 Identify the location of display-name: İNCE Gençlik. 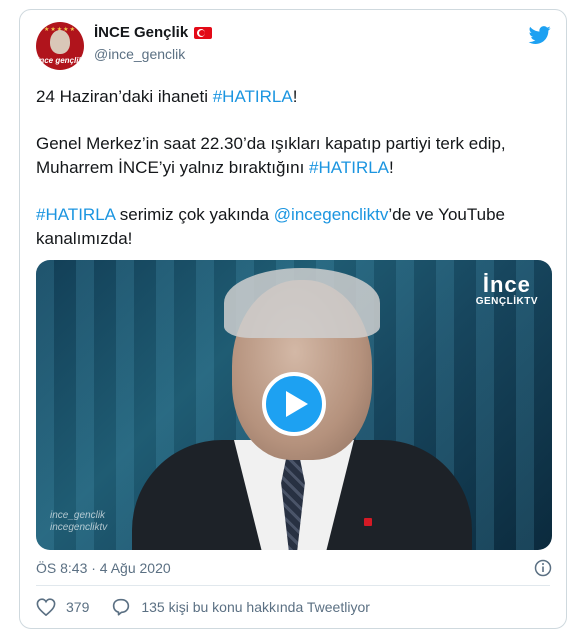
(141, 32).